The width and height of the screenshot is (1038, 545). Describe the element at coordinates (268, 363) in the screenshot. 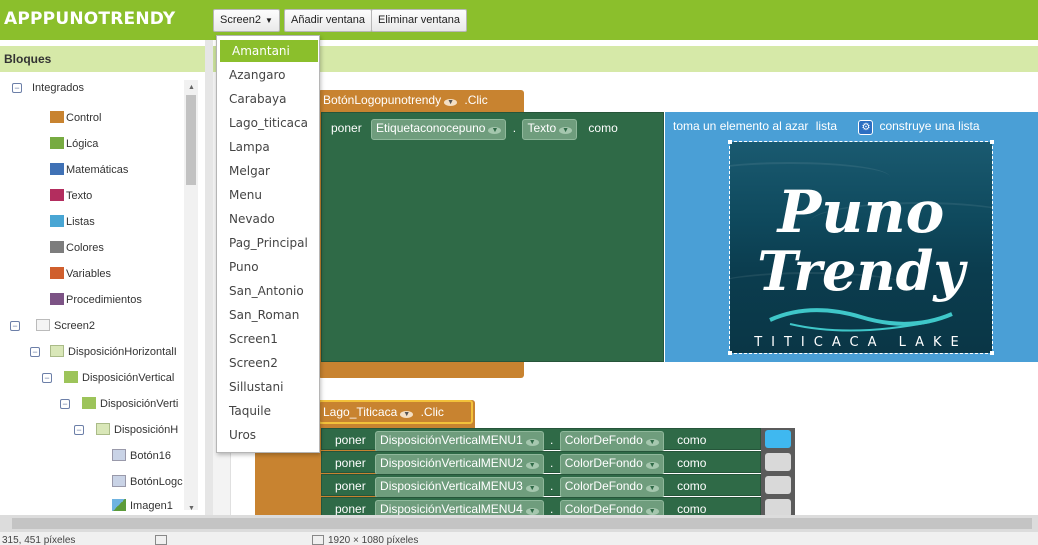

I see `menu-item-screen2: Screen2` at that location.